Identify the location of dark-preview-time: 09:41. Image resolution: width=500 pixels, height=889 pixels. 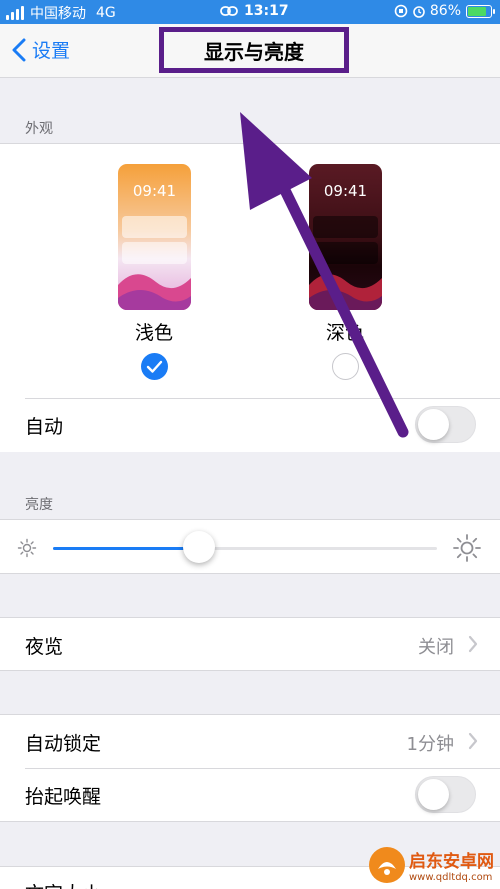
(345, 191).